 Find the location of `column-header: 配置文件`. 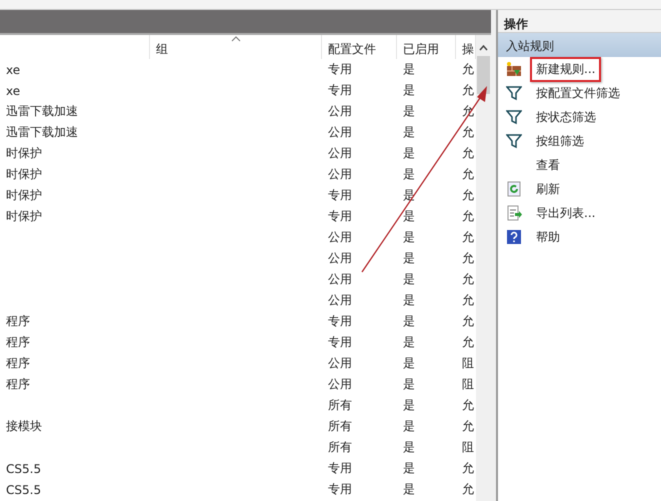

column-header: 配置文件 is located at coordinates (359, 47).